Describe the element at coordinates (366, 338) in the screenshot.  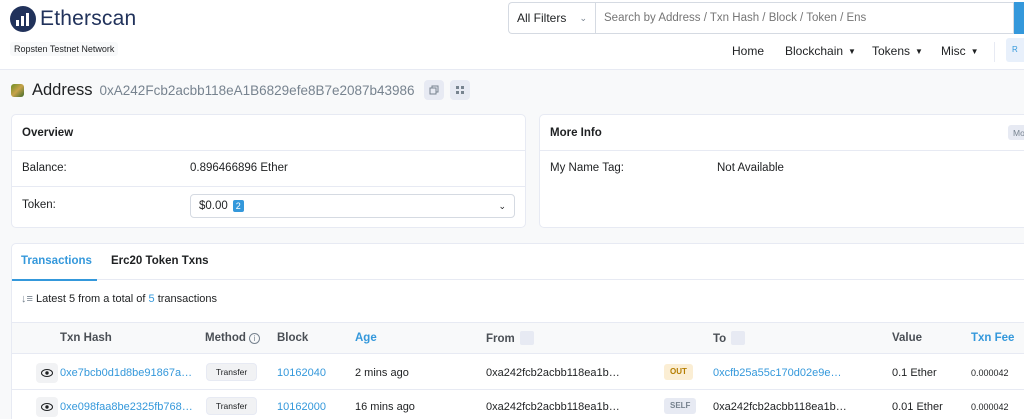
I see `col-age-toggle: Age` at that location.